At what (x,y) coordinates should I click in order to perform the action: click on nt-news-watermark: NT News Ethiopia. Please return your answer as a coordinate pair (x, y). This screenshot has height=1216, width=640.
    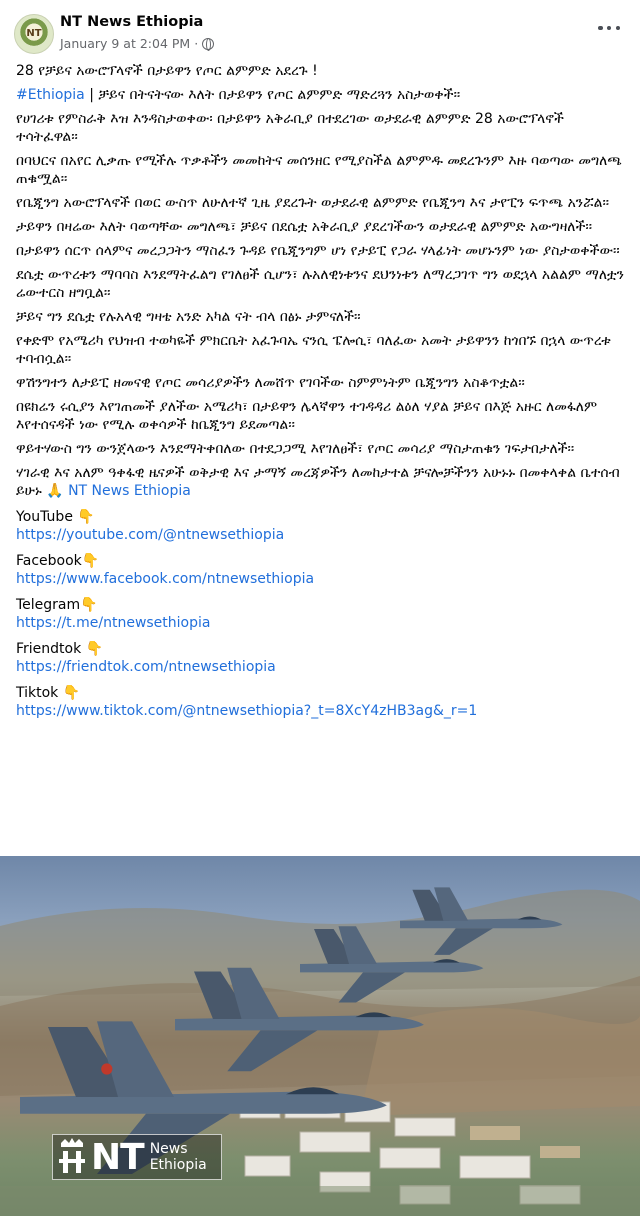
    Looking at the image, I should click on (137, 1157).